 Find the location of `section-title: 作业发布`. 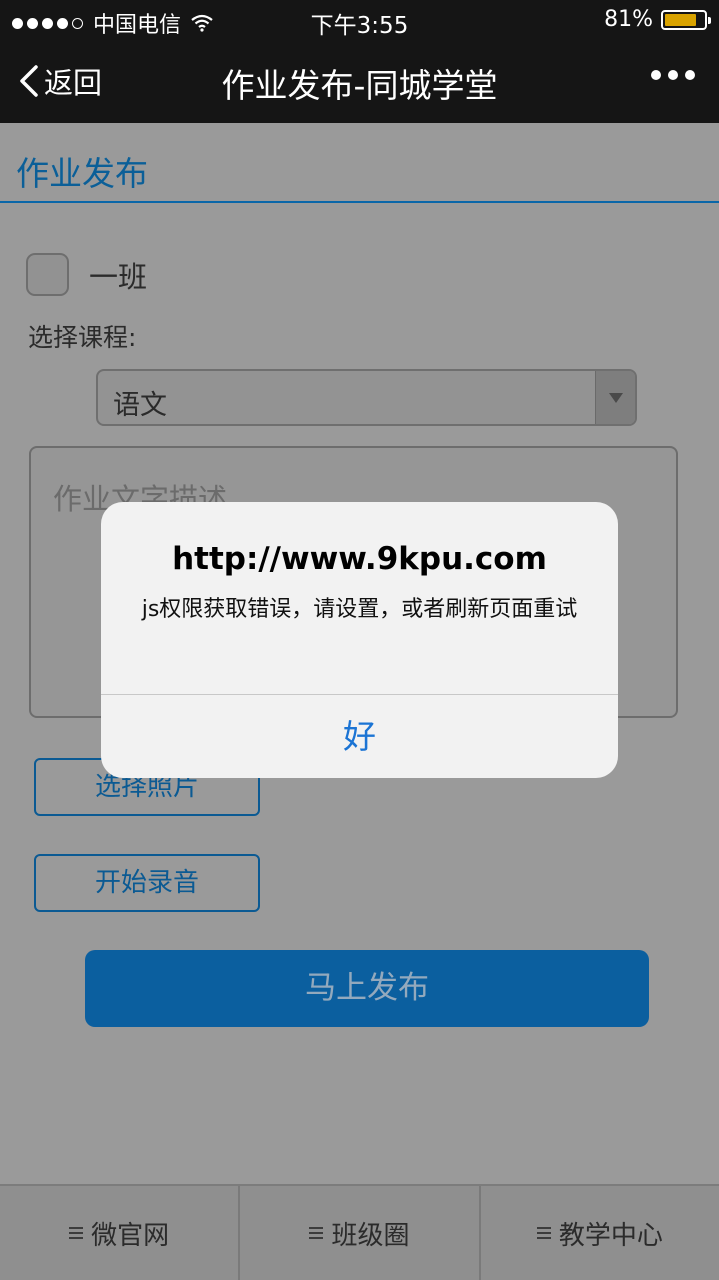

section-title: 作业发布 is located at coordinates (82, 173).